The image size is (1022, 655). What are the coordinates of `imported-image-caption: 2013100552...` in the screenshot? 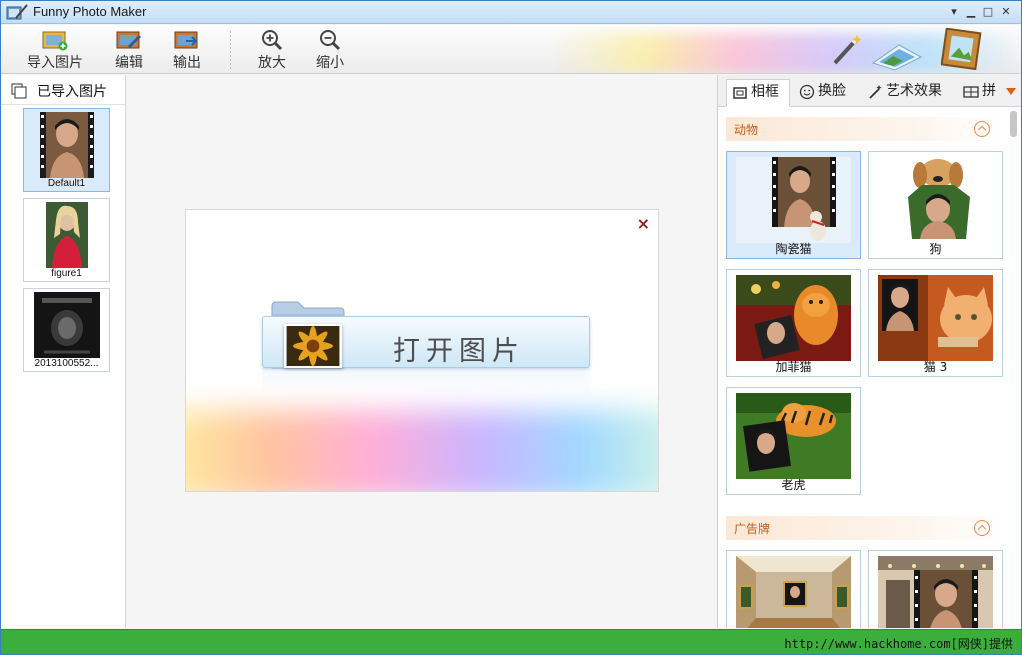 It's located at (66, 363).